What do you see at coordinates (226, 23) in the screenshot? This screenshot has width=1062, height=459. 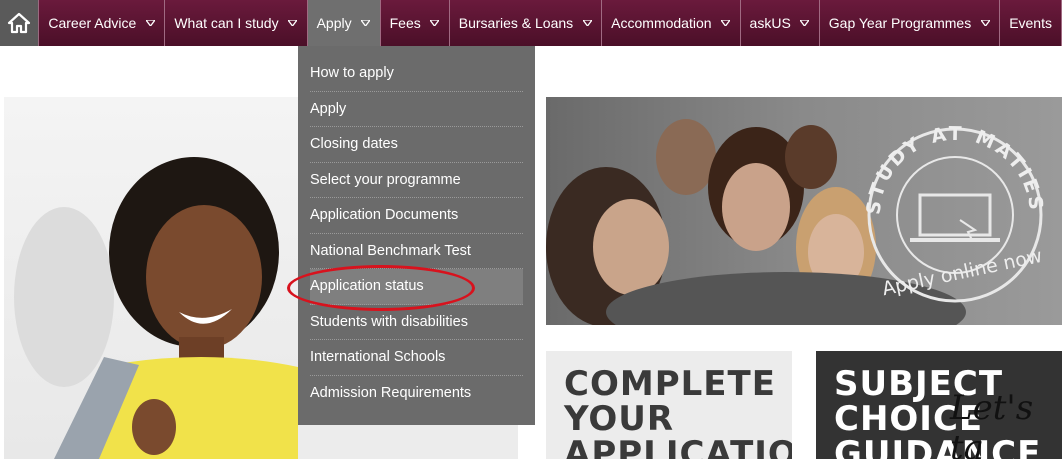 I see `nav-label: What can I study` at bounding box center [226, 23].